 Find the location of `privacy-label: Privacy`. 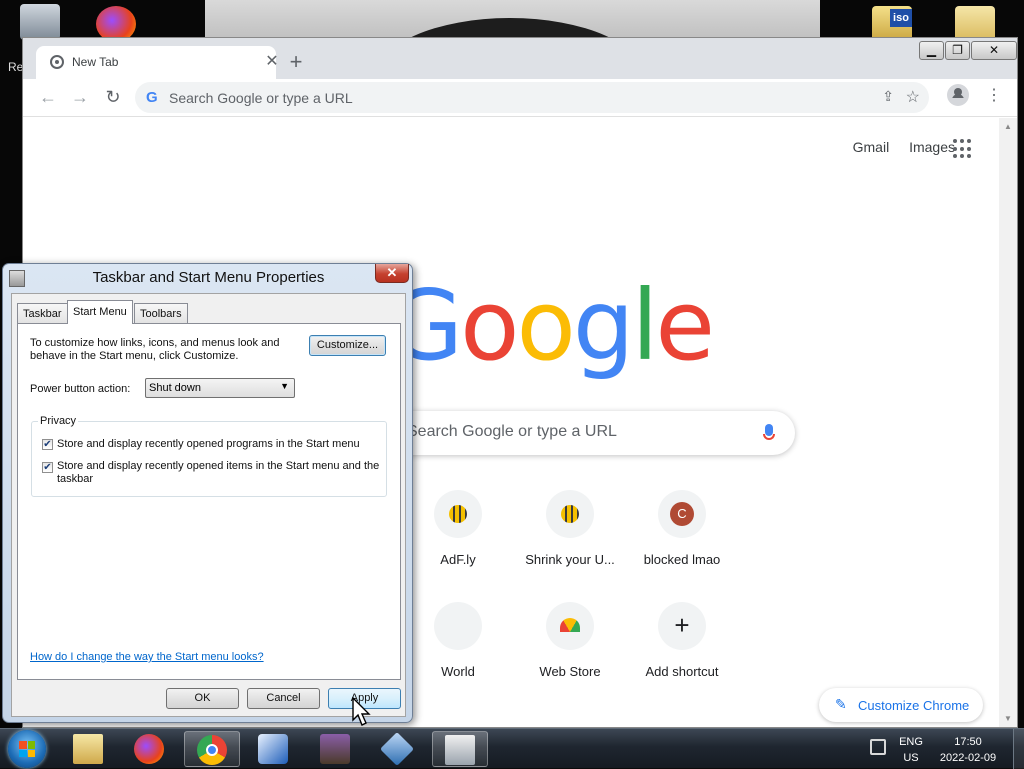

privacy-label: Privacy is located at coordinates (58, 421).